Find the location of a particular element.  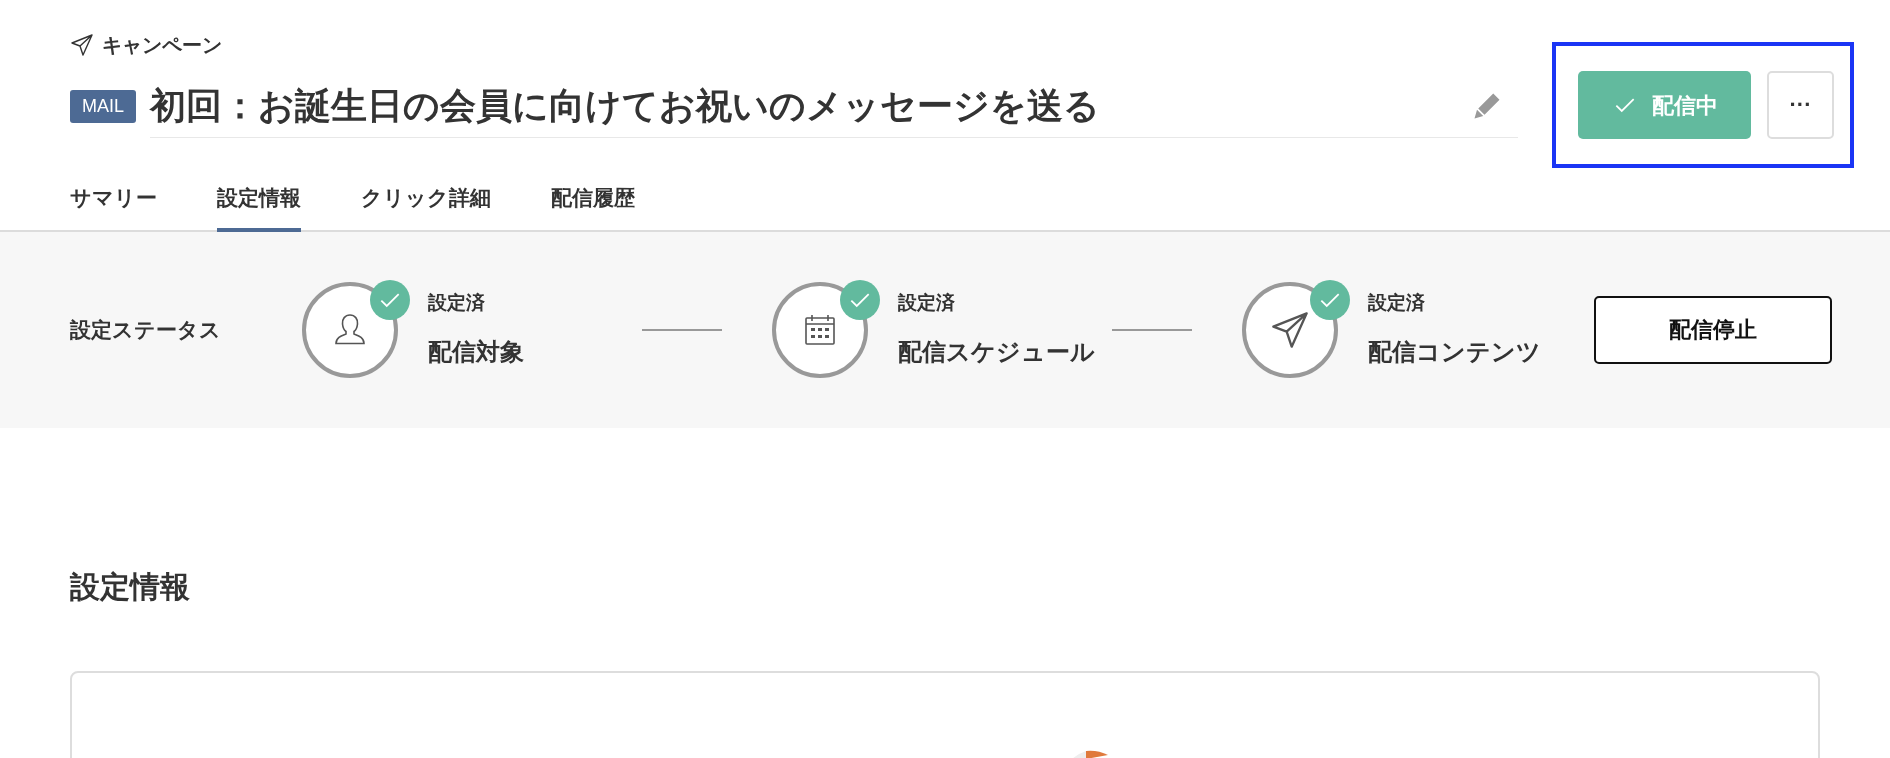

category-label: キャンペーン is located at coordinates (162, 45).